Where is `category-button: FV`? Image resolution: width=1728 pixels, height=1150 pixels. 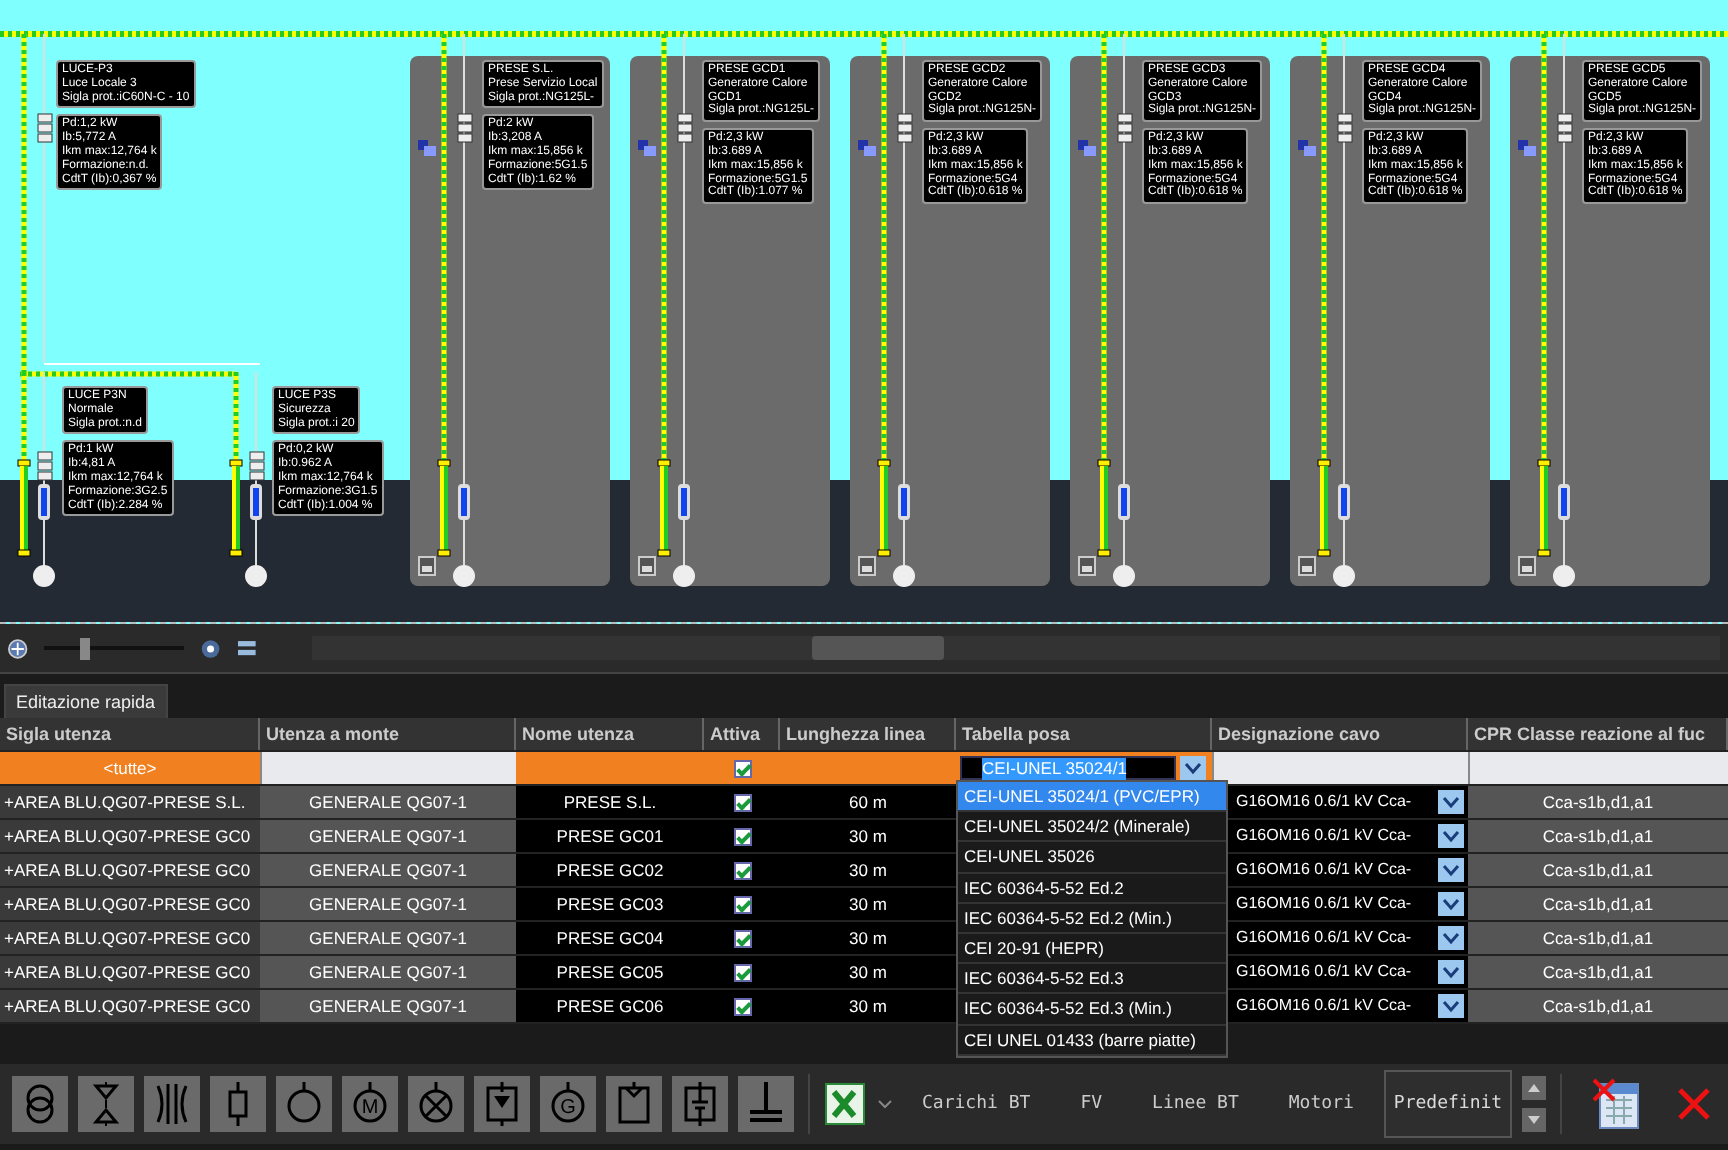 category-button: FV is located at coordinates (1091, 1104).